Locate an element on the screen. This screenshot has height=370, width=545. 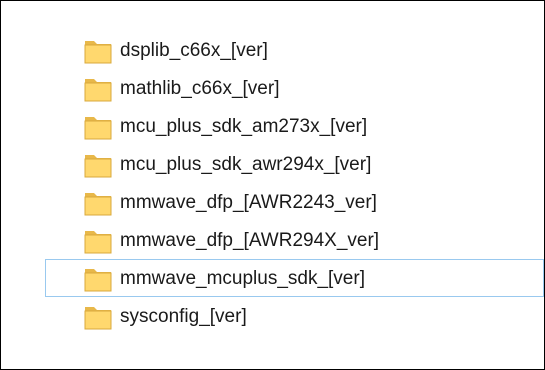
folder-item-mmwave-dfp-awr294x: mmwave_dfp_[AWR294X_ver] is located at coordinates (294, 240).